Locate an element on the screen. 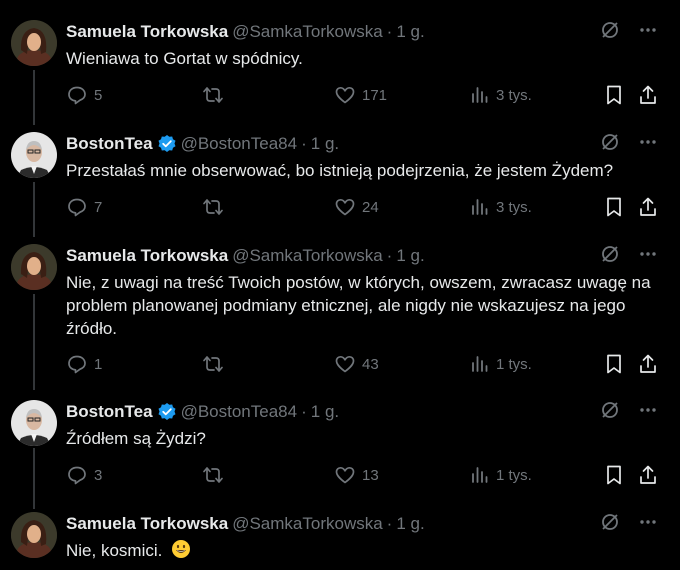 Image resolution: width=680 pixels, height=570 pixels. tweet-text-wrapper: Nie, kosmici. is located at coordinates (361, 550).